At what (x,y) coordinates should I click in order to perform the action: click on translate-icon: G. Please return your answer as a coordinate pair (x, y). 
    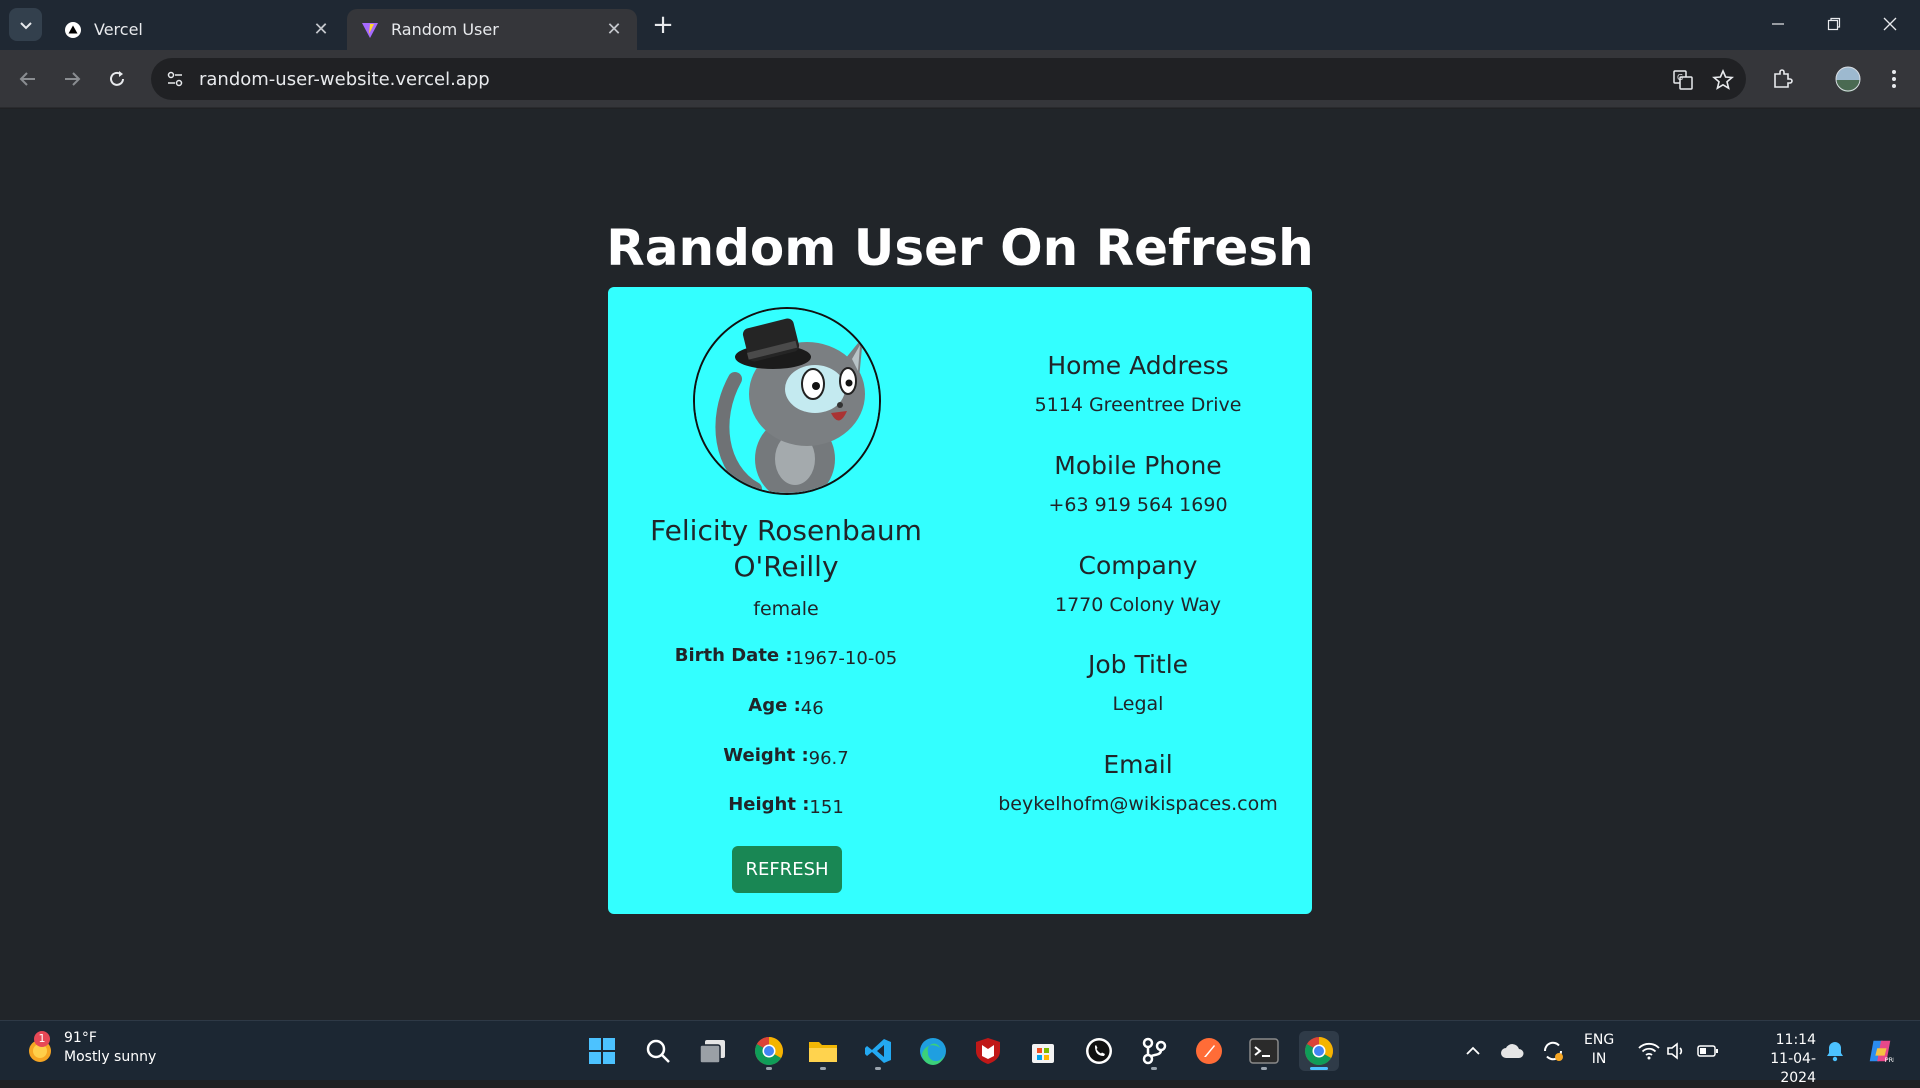
    Looking at the image, I should click on (1683, 80).